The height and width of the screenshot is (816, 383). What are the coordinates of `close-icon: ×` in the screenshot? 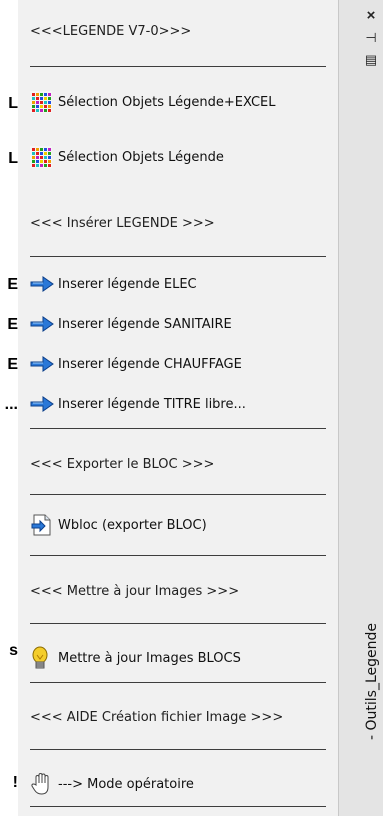 It's located at (371, 16).